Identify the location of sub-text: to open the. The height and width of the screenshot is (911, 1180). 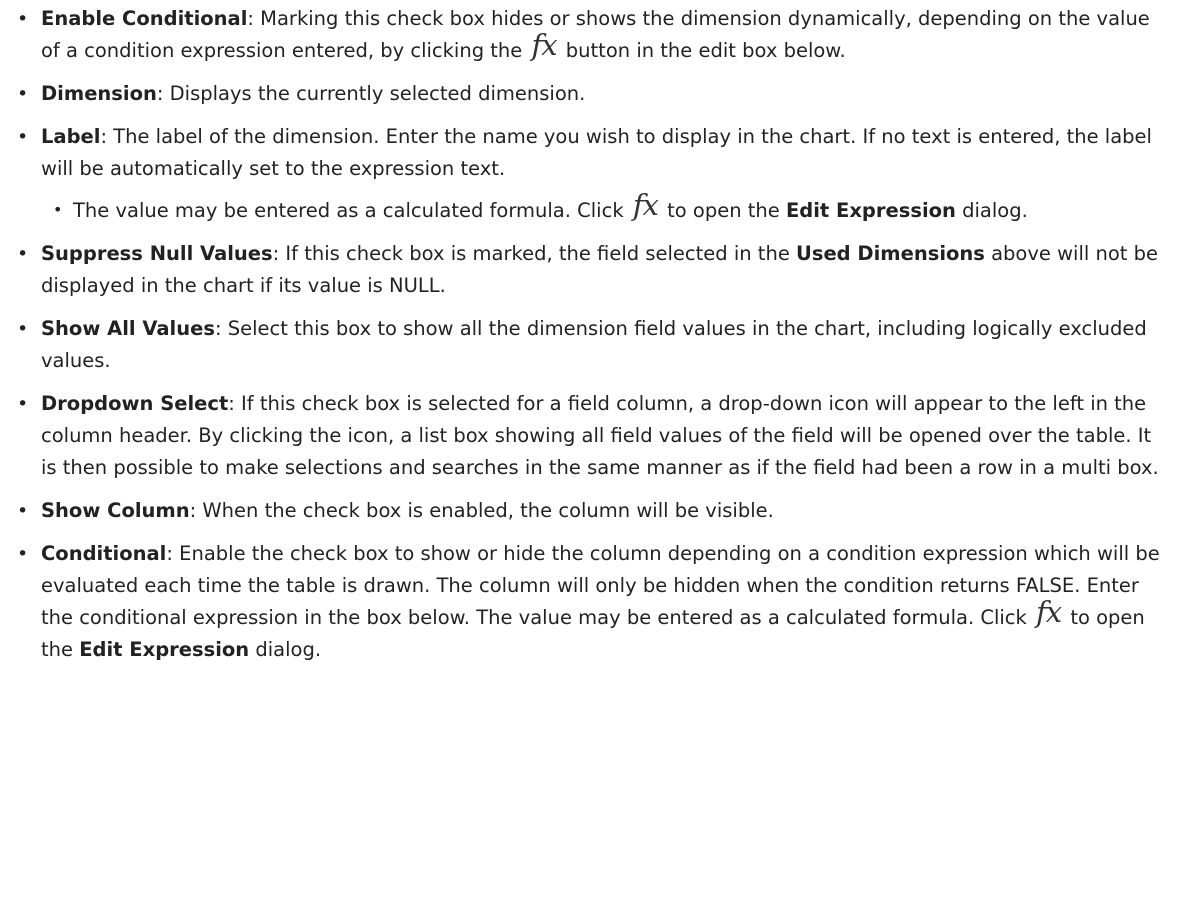
(723, 210).